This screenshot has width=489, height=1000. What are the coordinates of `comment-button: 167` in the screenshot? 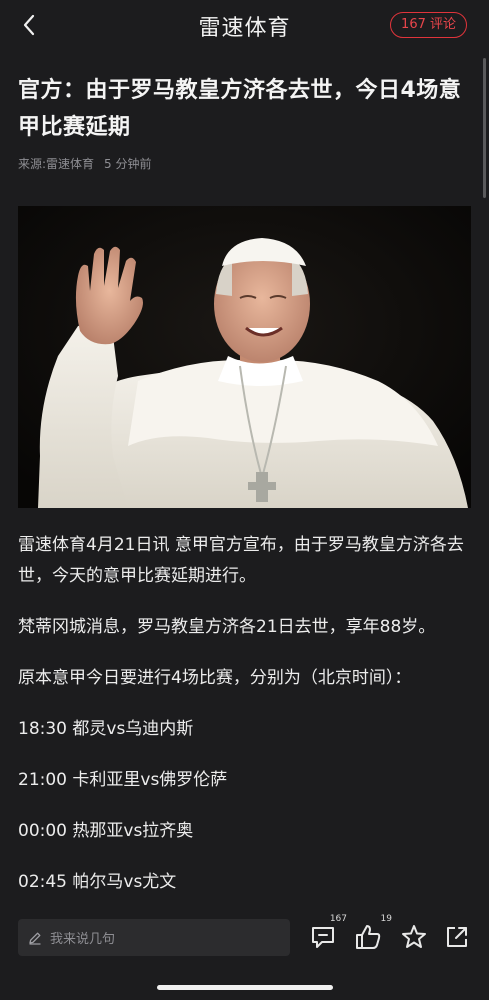 It's located at (327, 934).